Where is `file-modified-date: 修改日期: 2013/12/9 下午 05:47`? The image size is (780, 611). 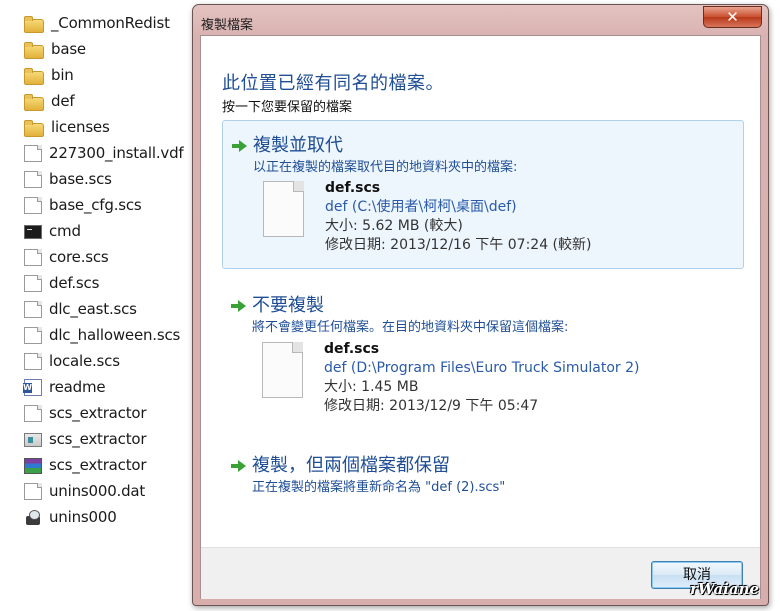 file-modified-date: 修改日期: 2013/12/9 下午 05:47 is located at coordinates (431, 406).